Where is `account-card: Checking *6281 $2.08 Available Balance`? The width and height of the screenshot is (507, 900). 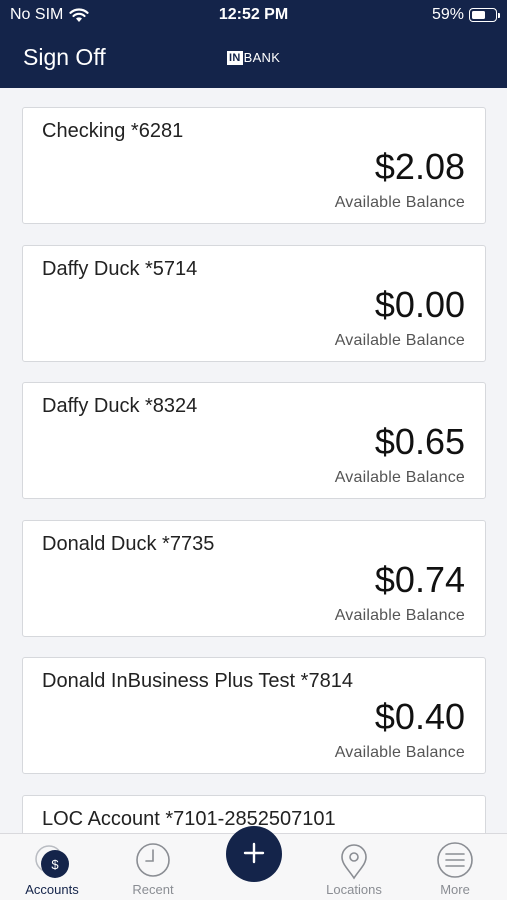 account-card: Checking *6281 $2.08 Available Balance is located at coordinates (254, 165).